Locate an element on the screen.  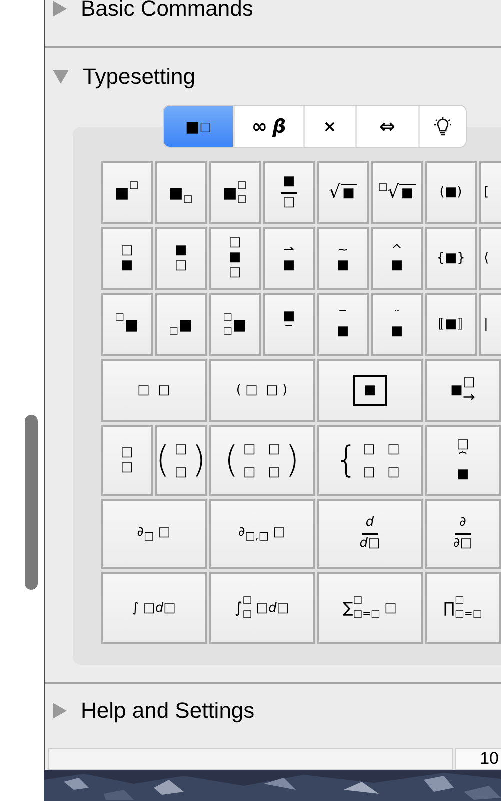
zoom-field: 10 is located at coordinates (478, 759).